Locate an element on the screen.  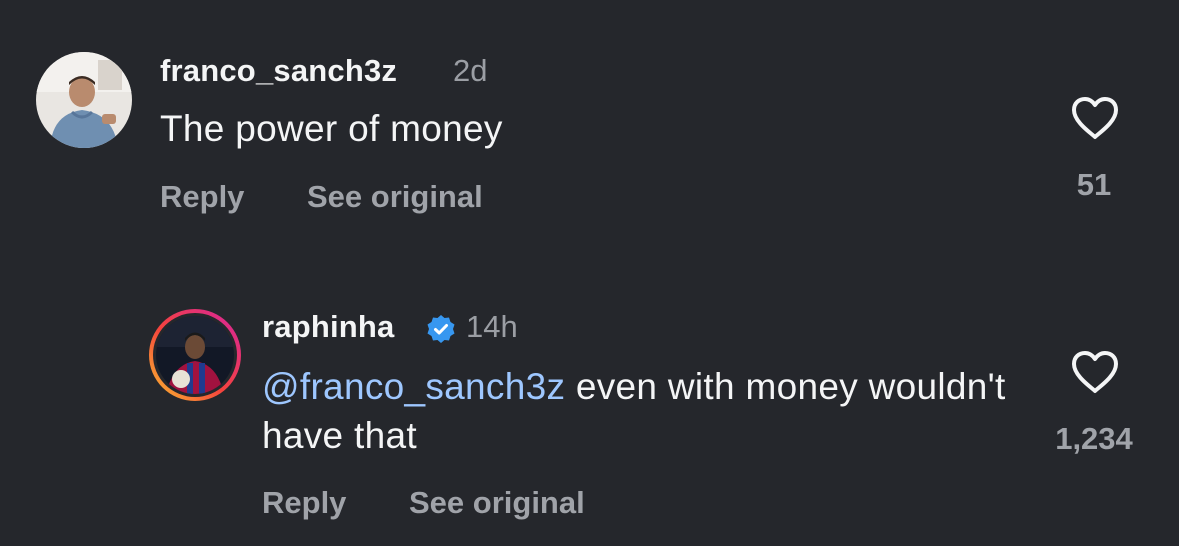
like-count: 1,234 is located at coordinates (1094, 438).